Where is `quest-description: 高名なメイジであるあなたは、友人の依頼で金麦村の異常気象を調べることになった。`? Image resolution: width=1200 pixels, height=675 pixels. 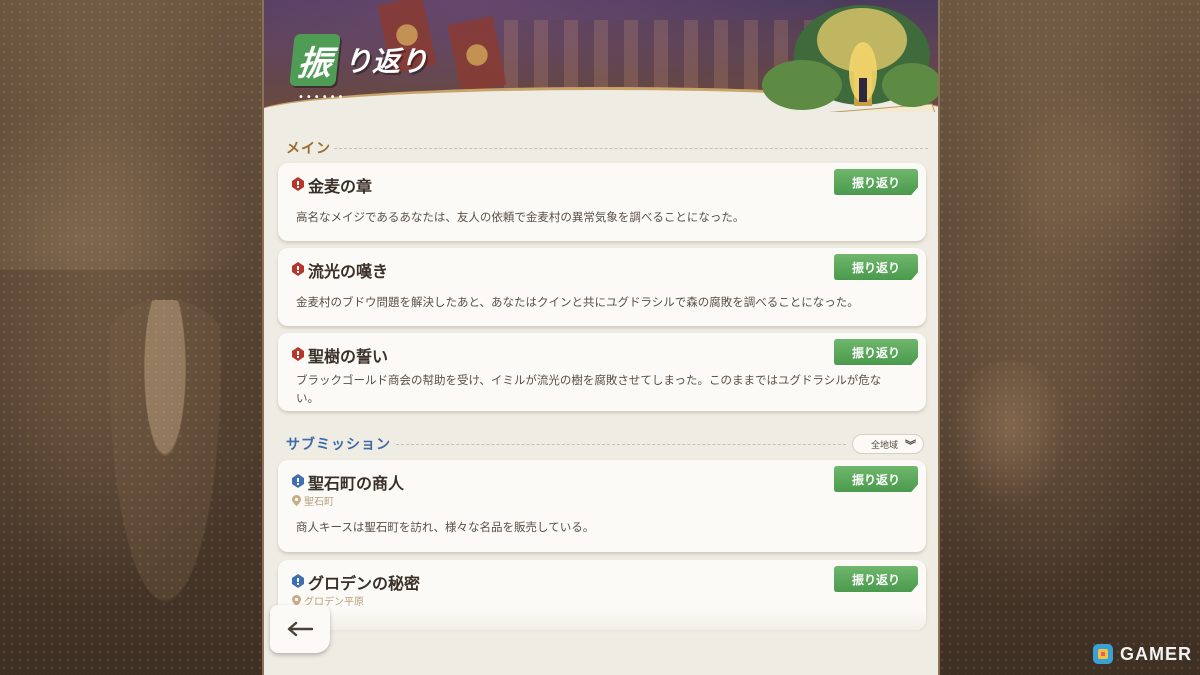 quest-description: 高名なメイジであるあなたは、友人の依頼で金麦村の異常気象を調べることになった。 is located at coordinates (520, 217).